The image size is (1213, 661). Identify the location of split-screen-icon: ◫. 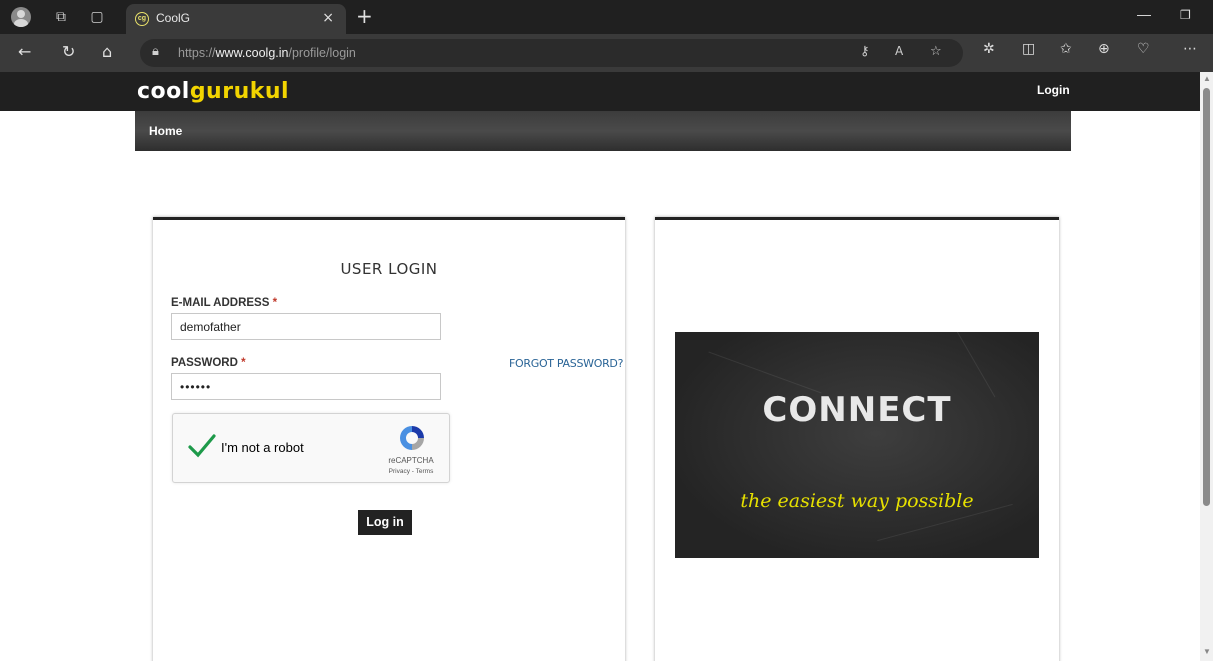
(1028, 49).